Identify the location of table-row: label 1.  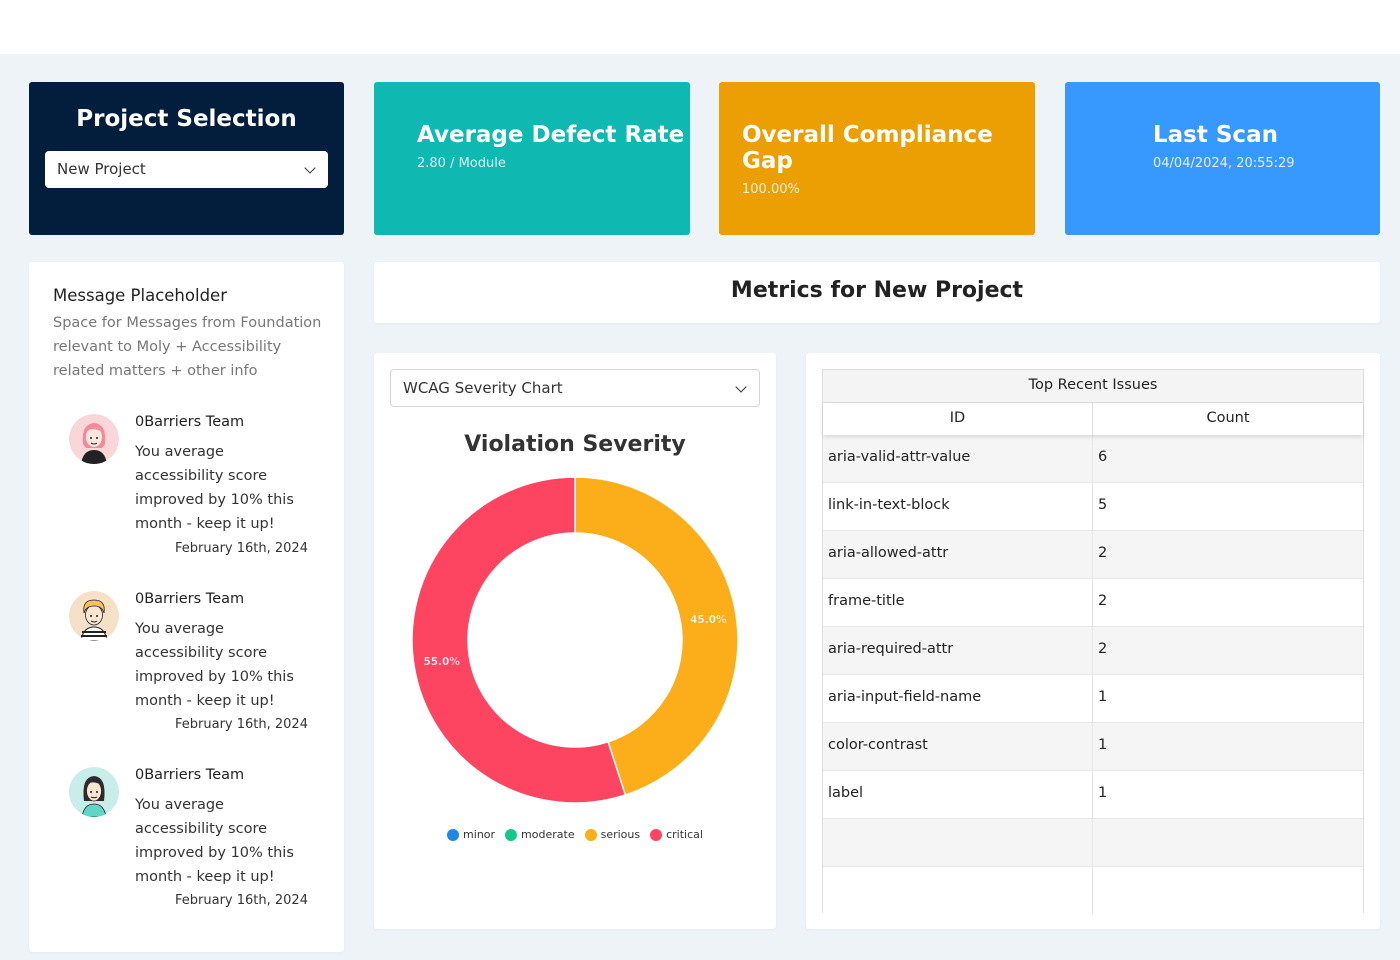
(1093, 794).